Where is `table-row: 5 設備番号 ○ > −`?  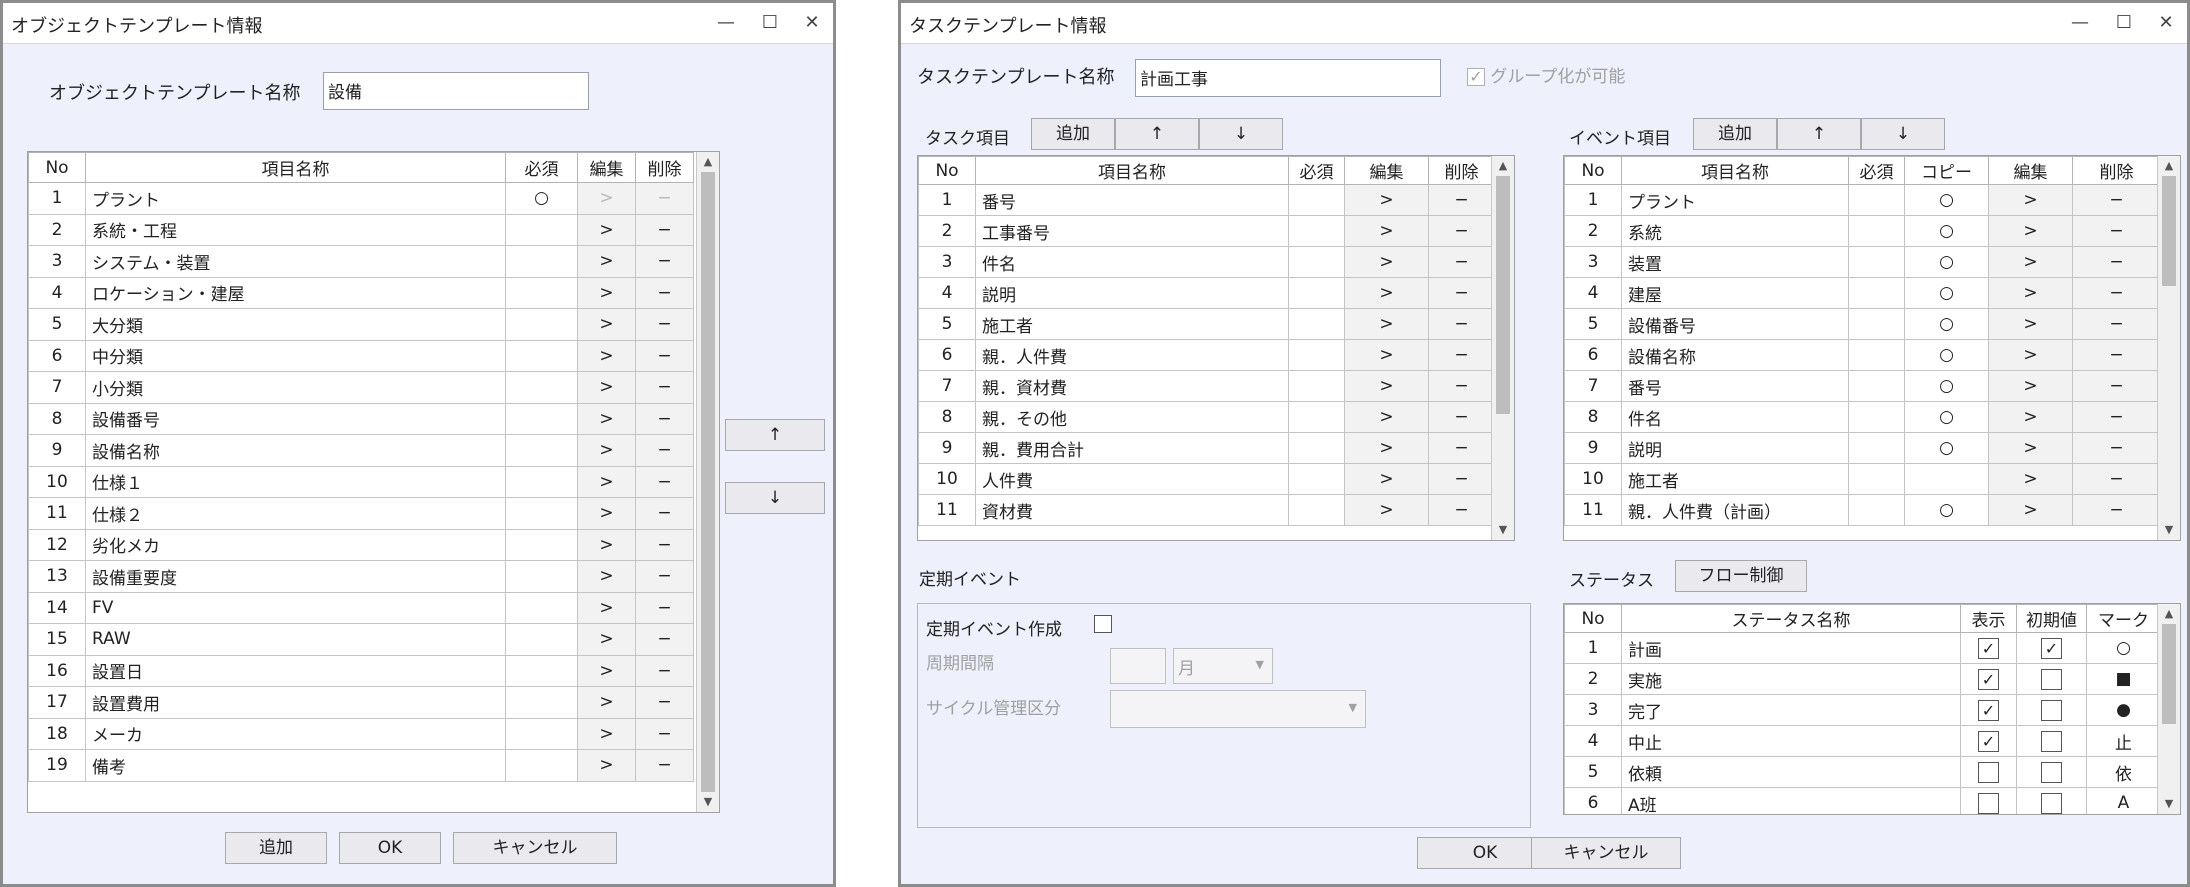 table-row: 5 設備番号 ○ > − is located at coordinates (1862, 324).